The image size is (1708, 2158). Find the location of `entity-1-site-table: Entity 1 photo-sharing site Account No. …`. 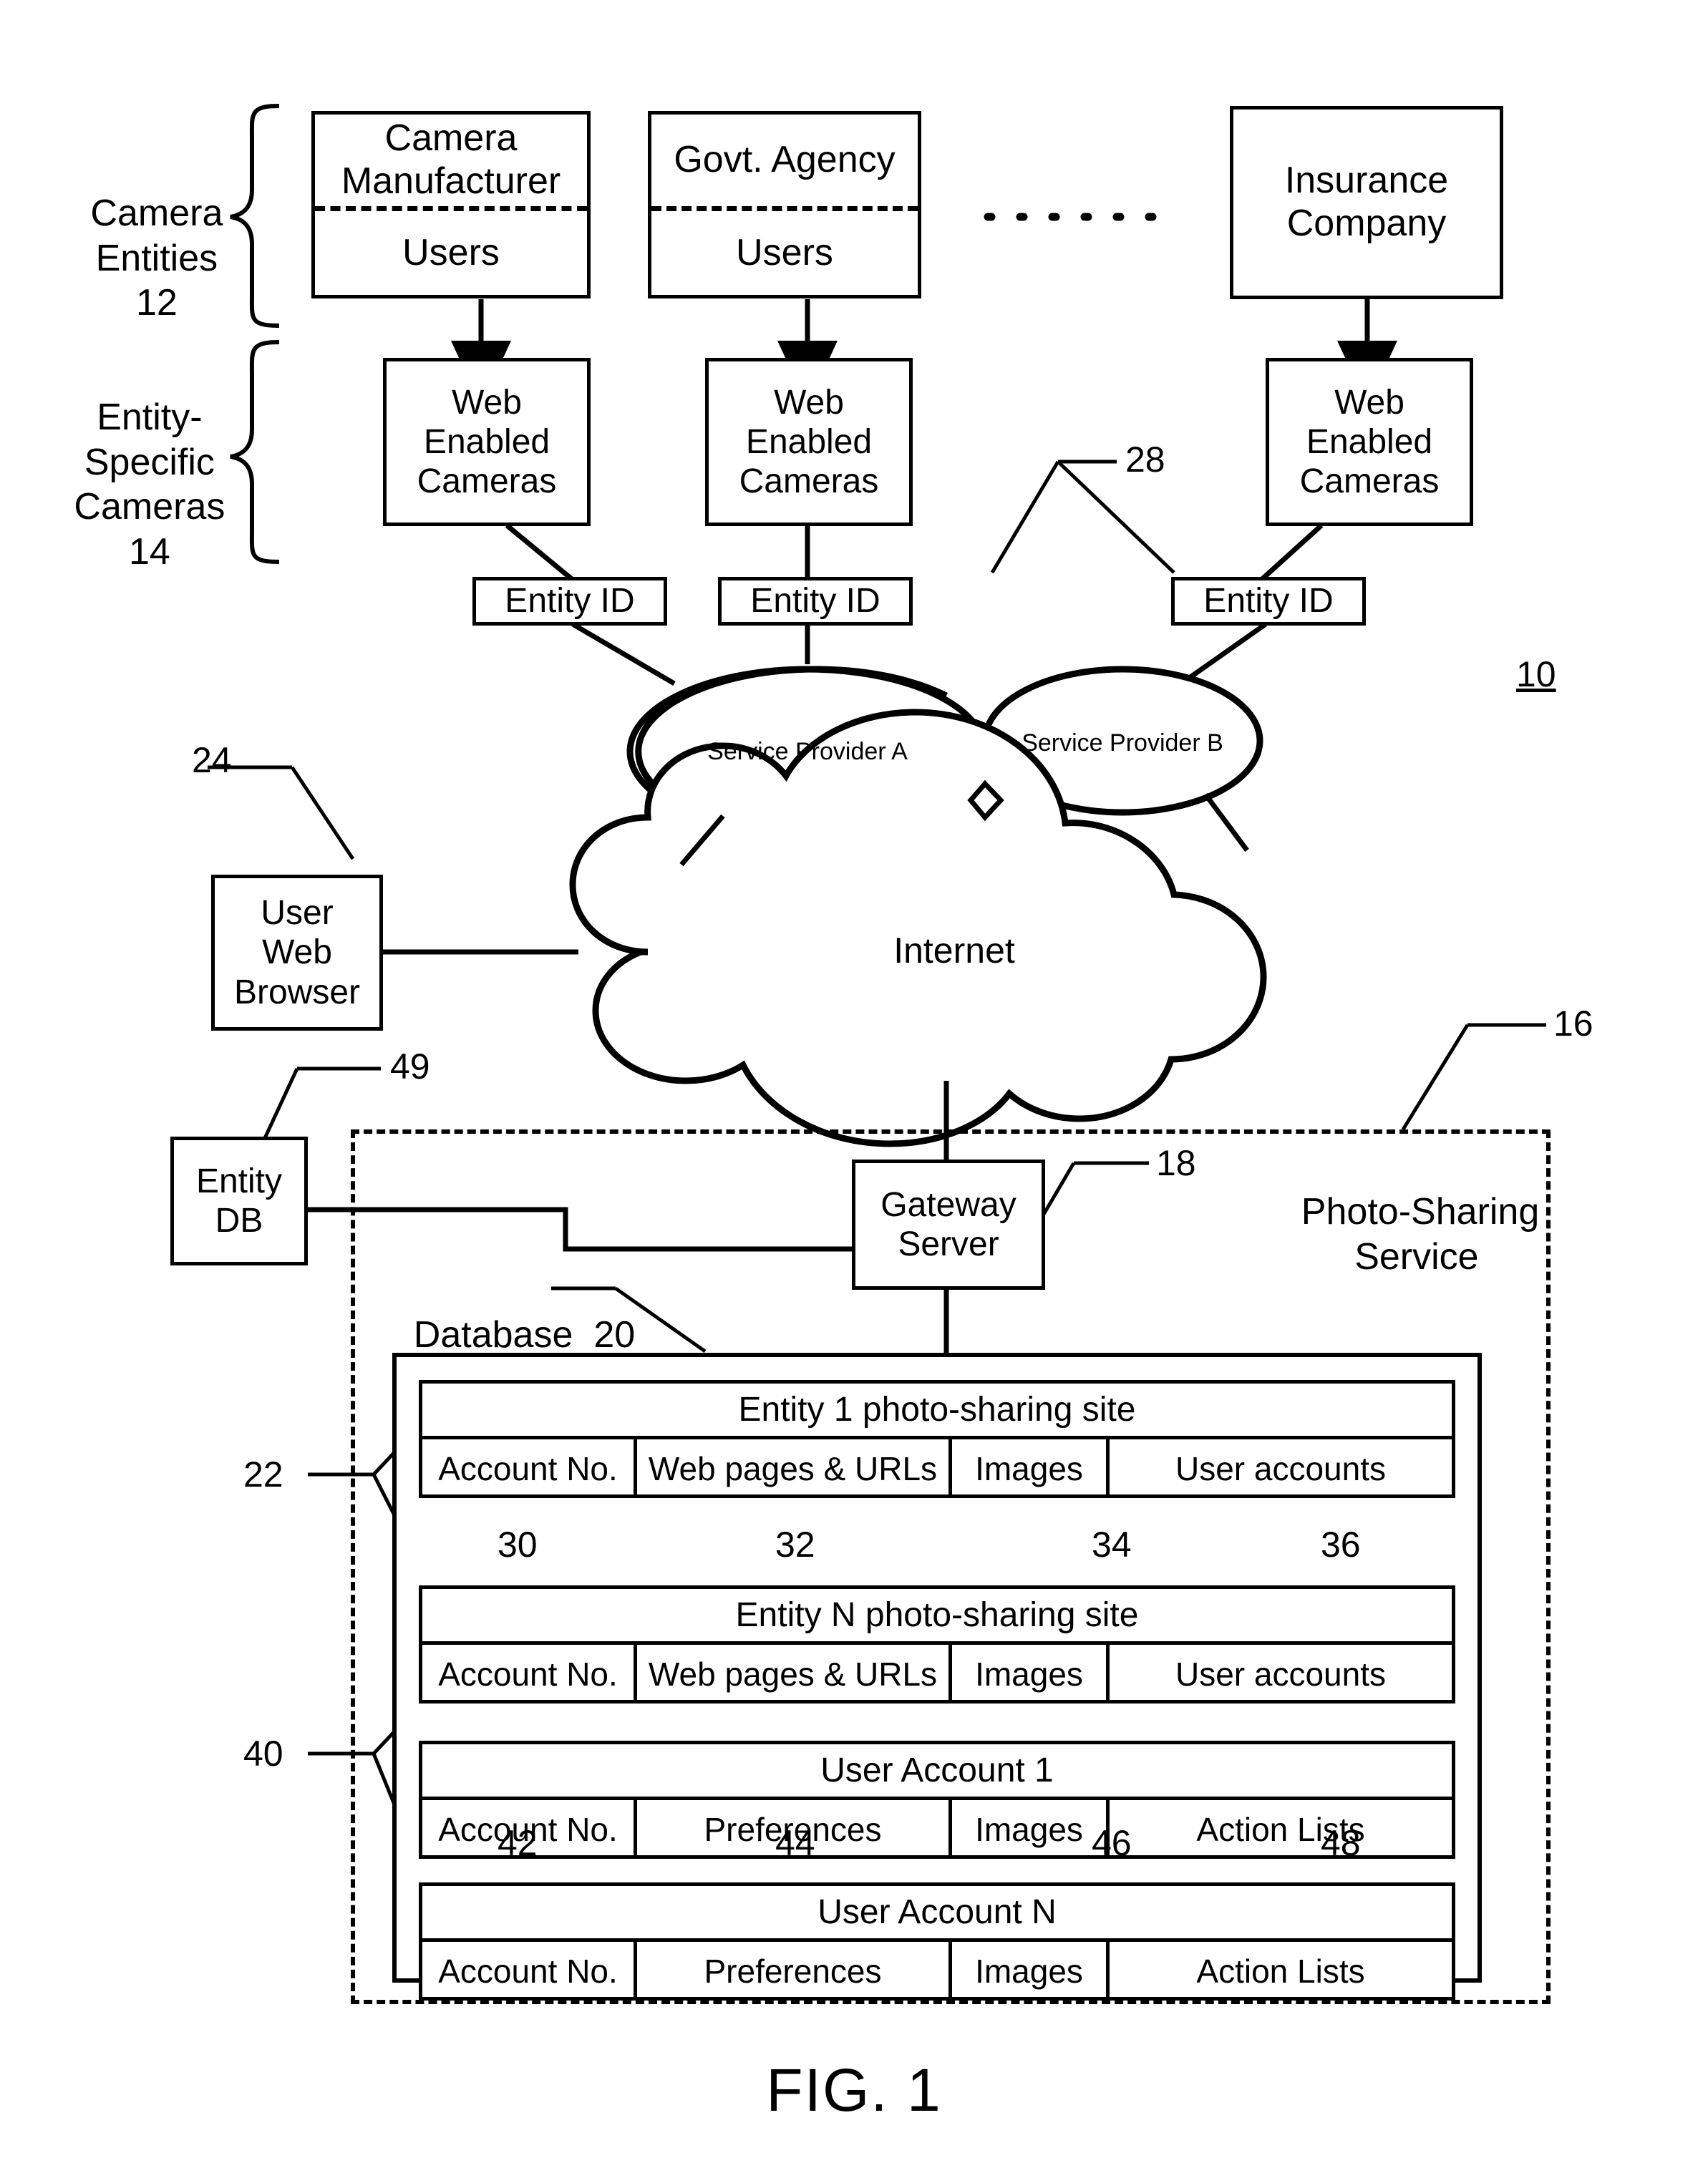

entity-1-site-table: Entity 1 photo-sharing site Account No. … is located at coordinates (937, 1439).